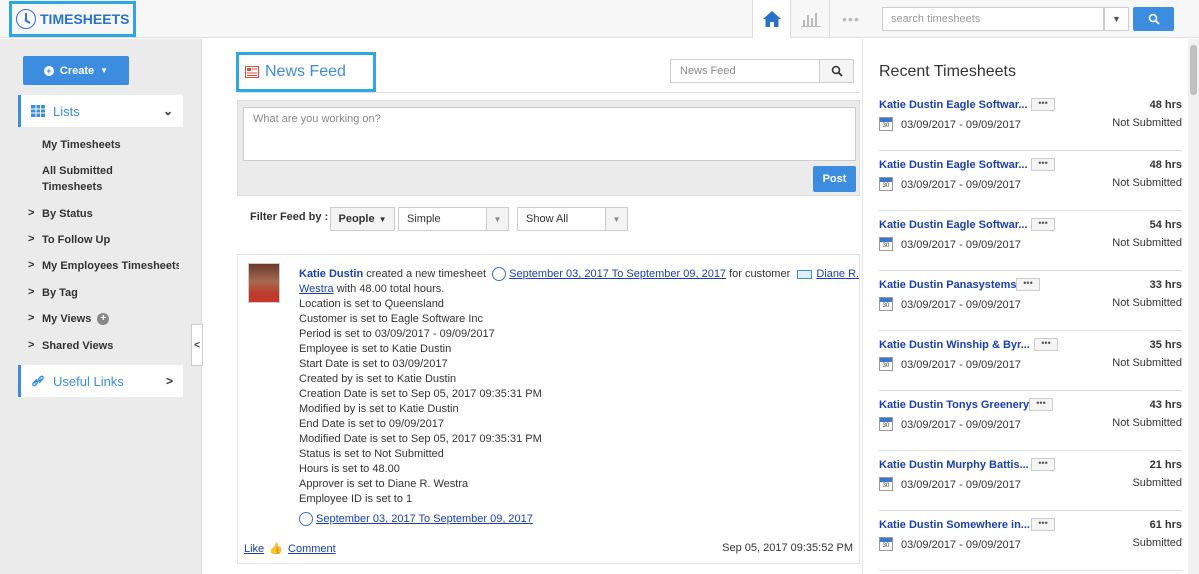  What do you see at coordinates (1153, 19) in the screenshot?
I see `search-button` at bounding box center [1153, 19].